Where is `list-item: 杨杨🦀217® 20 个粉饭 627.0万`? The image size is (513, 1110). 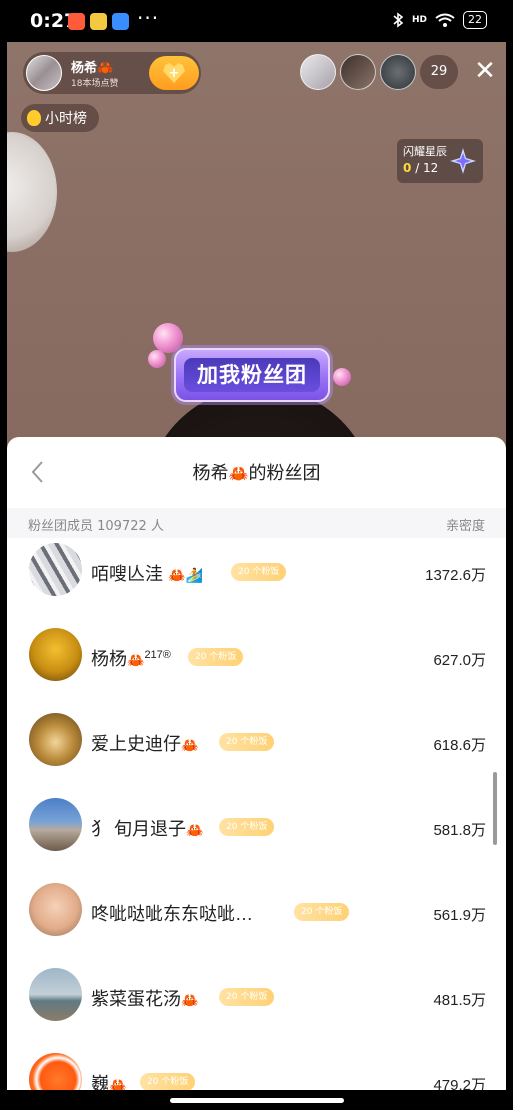
list-item: 杨杨🦀217® 20 个粉饭 627.0万 is located at coordinates (256, 665).